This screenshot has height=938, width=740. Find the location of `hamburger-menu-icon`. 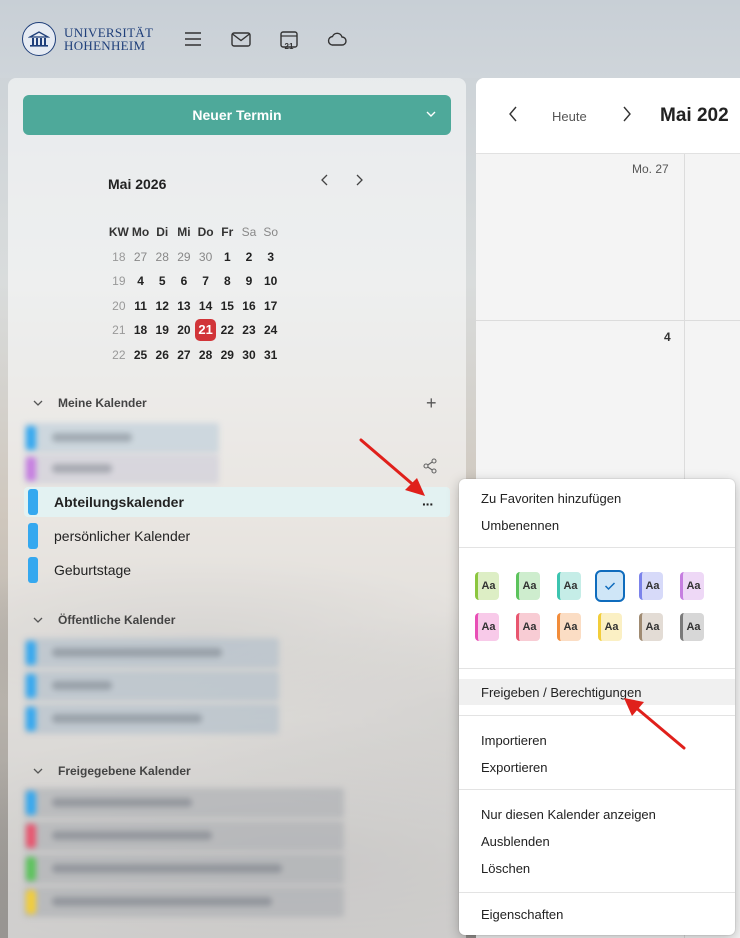

hamburger-menu-icon is located at coordinates (193, 39).